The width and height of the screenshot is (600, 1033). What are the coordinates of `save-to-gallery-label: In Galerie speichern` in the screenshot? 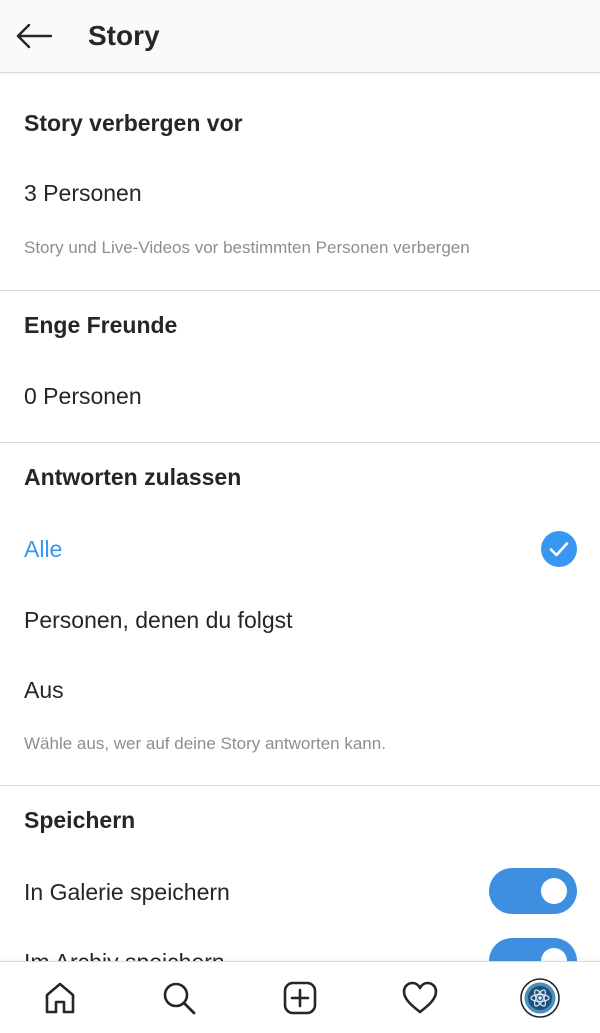 It's located at (127, 892).